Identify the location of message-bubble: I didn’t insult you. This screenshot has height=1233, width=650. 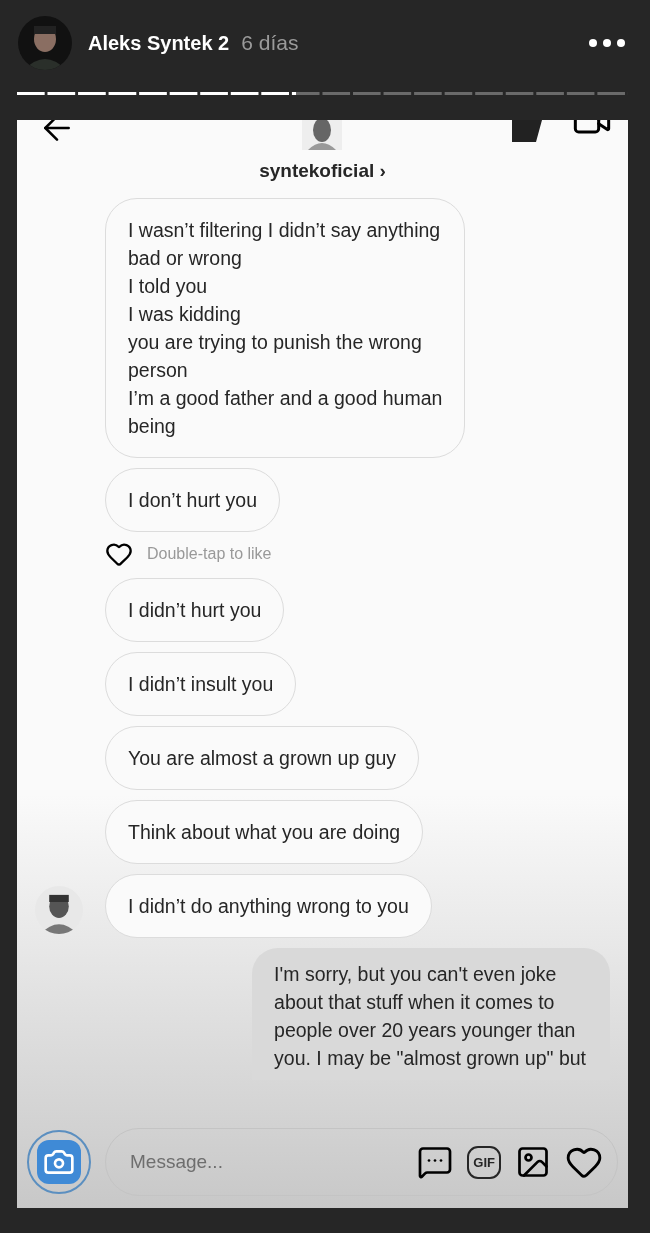
(201, 684).